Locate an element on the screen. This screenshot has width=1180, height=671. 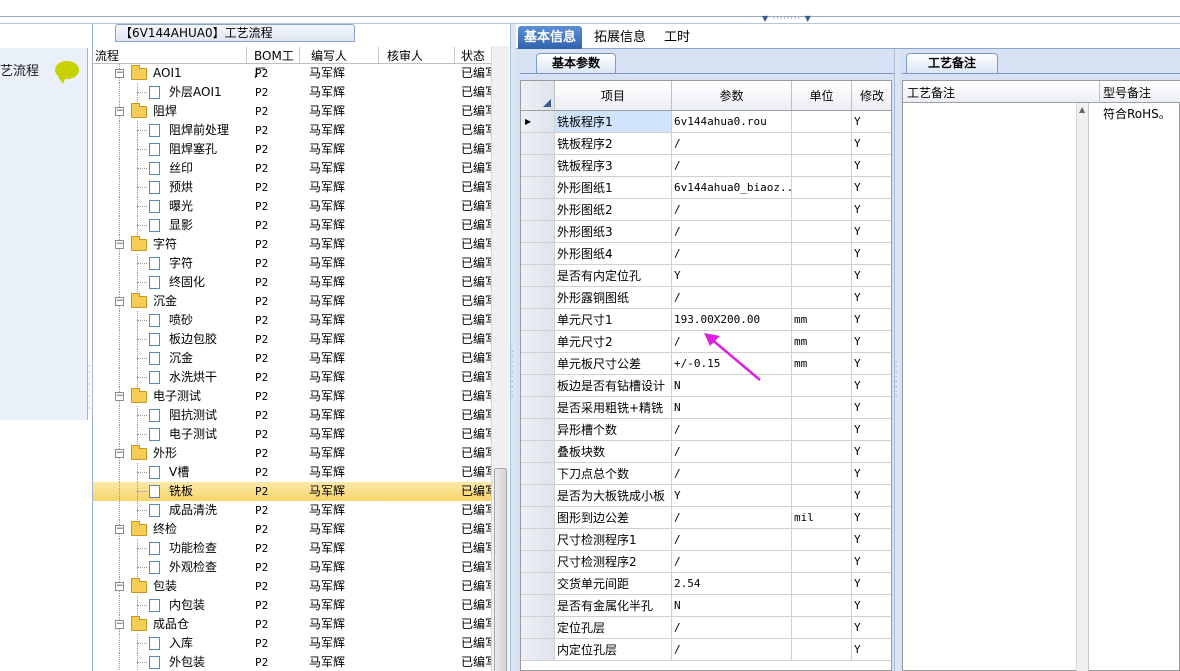
param-row: 外形图纸3/ Y is located at coordinates (706, 232).